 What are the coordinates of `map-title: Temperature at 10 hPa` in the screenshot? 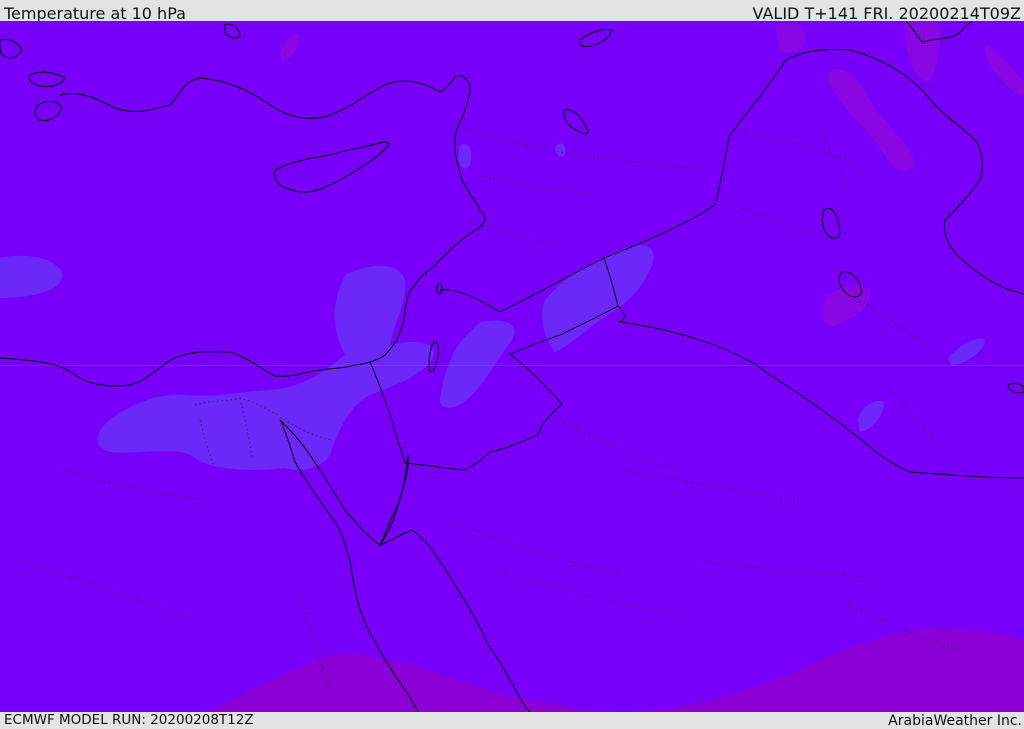 It's located at (95, 13).